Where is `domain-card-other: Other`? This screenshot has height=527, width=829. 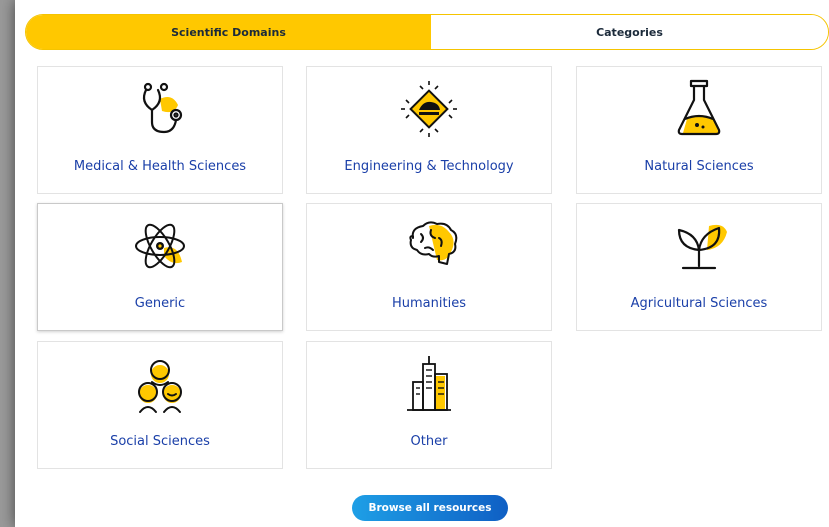
domain-card-other: Other is located at coordinates (429, 405).